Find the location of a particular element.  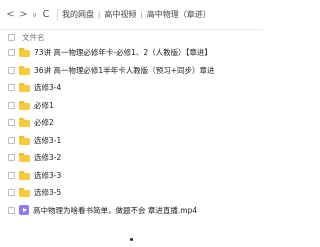

back-button: < is located at coordinates (10, 15).